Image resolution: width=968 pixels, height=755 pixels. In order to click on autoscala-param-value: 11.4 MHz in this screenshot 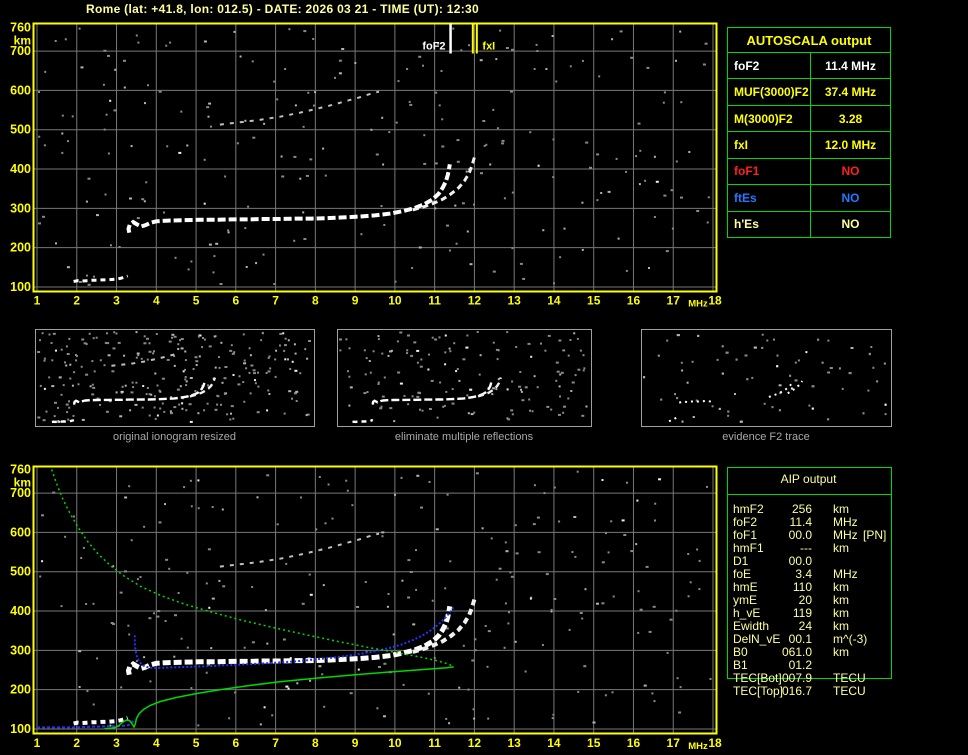, I will do `click(850, 65)`.